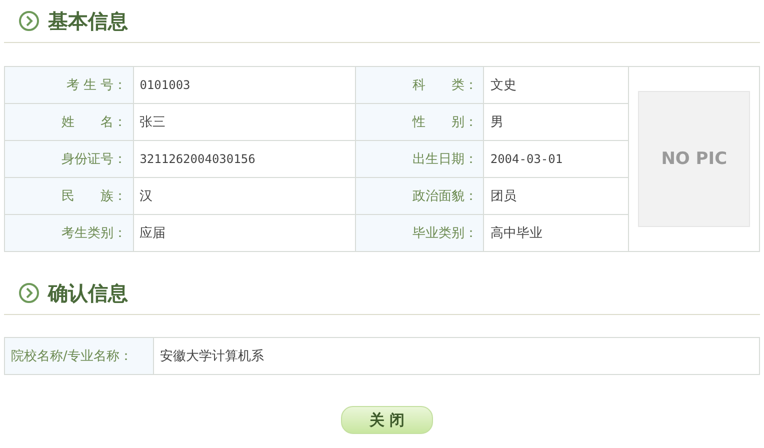 This screenshot has height=448, width=764. Describe the element at coordinates (526, 159) in the screenshot. I see `field-value: 2004-03-01` at that location.